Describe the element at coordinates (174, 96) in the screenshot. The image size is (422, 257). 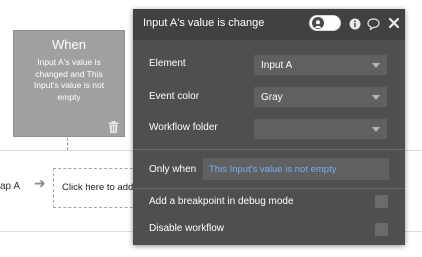
I see `event-color-label: Event color` at that location.